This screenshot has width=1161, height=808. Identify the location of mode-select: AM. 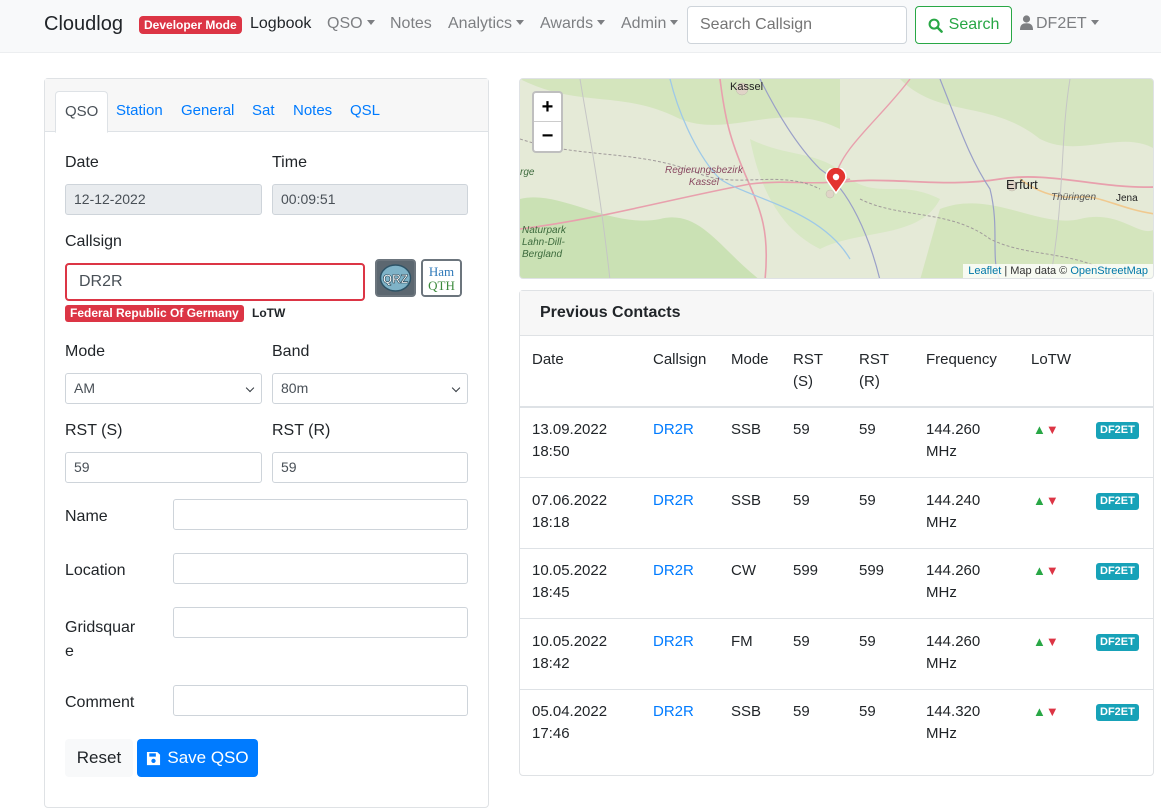
(163, 388).